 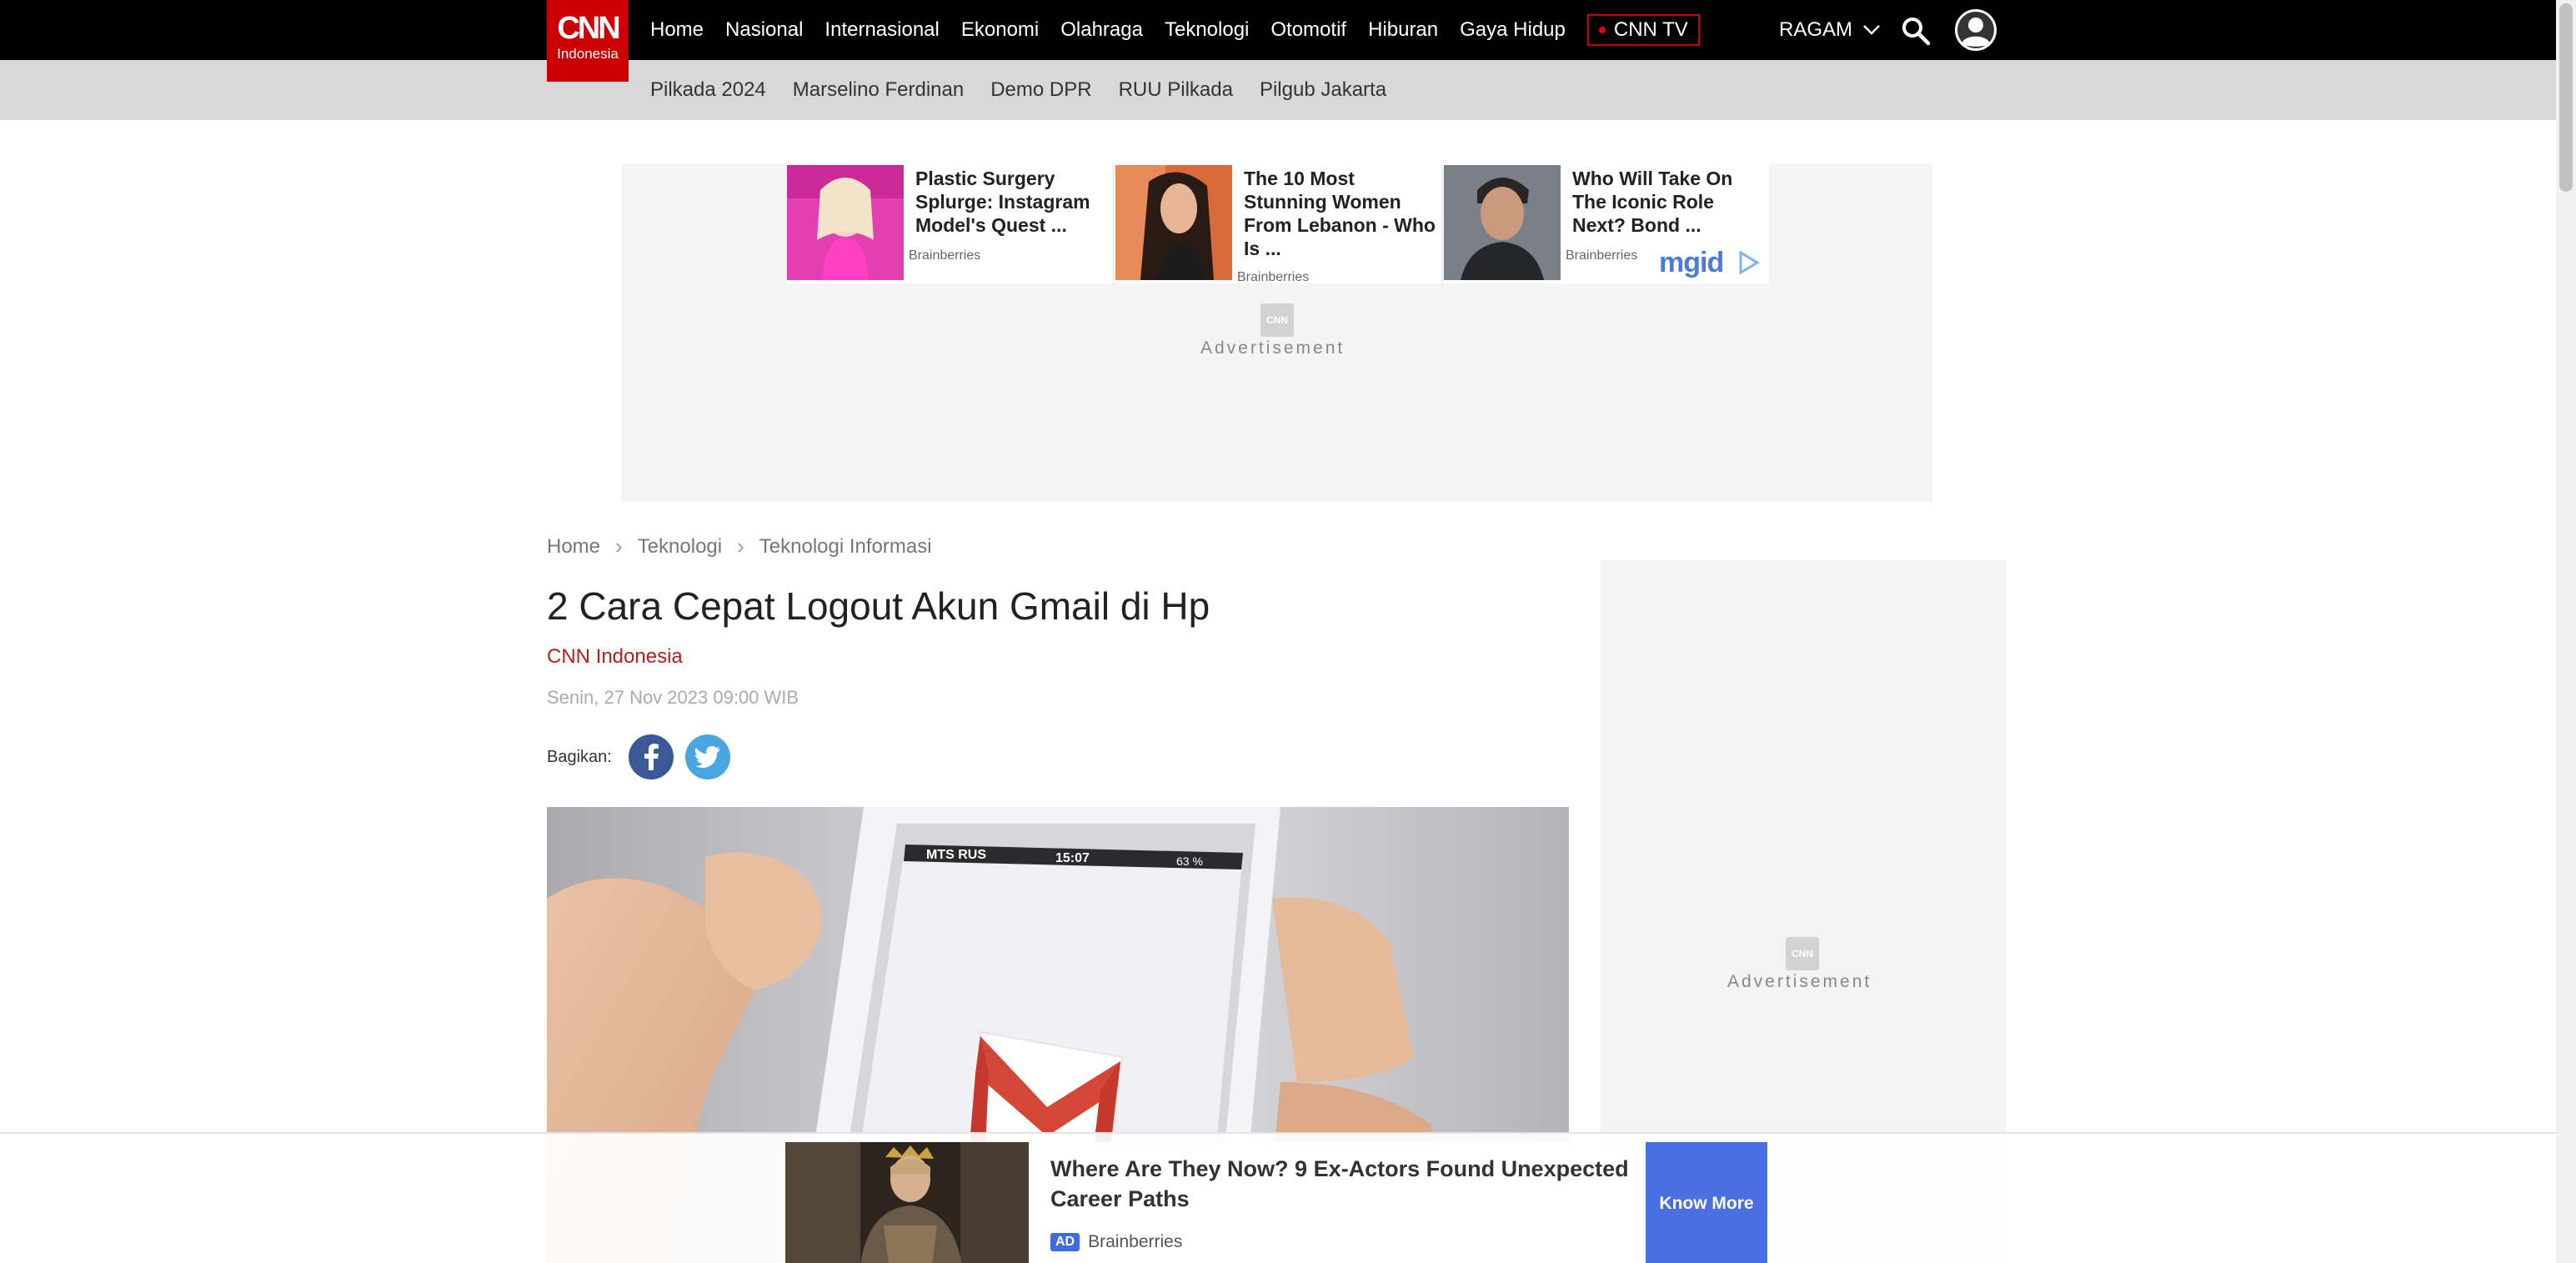 What do you see at coordinates (1207, 30) in the screenshot?
I see `nav-teknologi: Teknologi` at bounding box center [1207, 30].